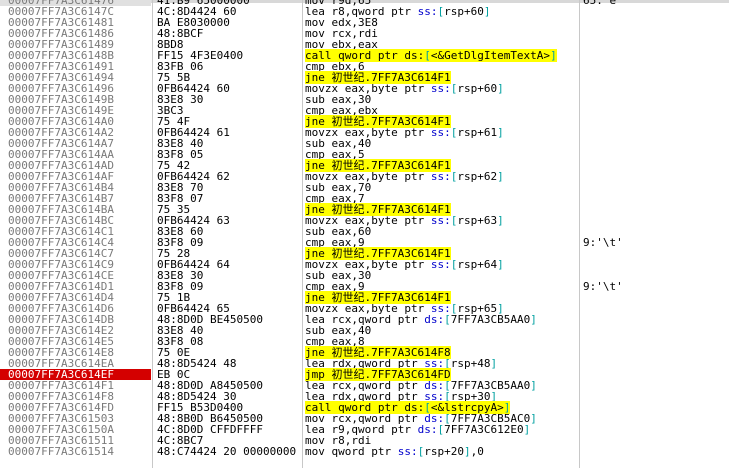  What do you see at coordinates (75, 451) in the screenshot?
I see `address-cell: 00007FF7A3C61514` at bounding box center [75, 451].